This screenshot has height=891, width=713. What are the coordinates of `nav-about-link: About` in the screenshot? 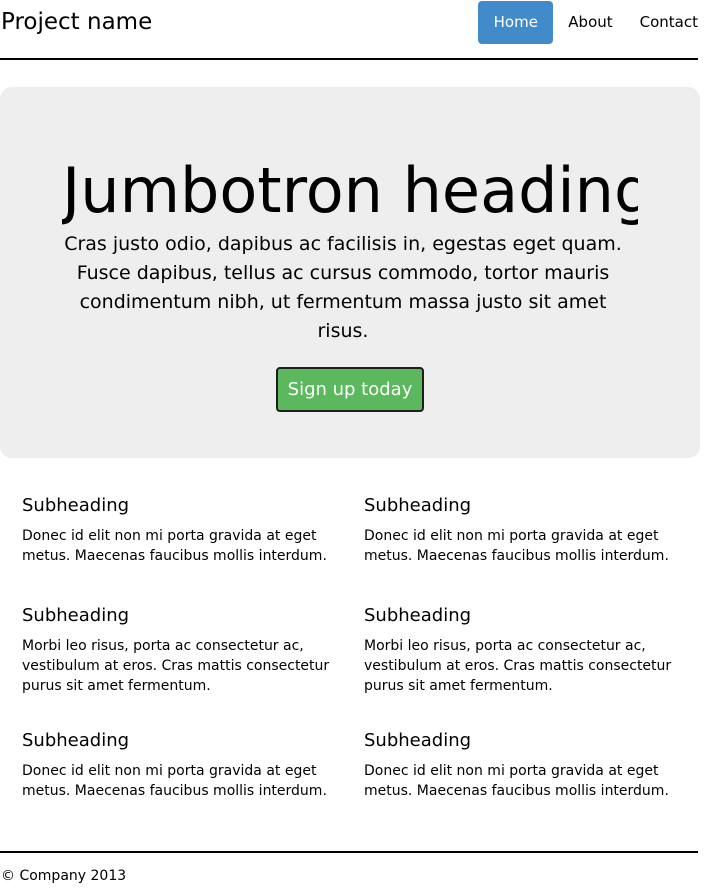 It's located at (590, 22).